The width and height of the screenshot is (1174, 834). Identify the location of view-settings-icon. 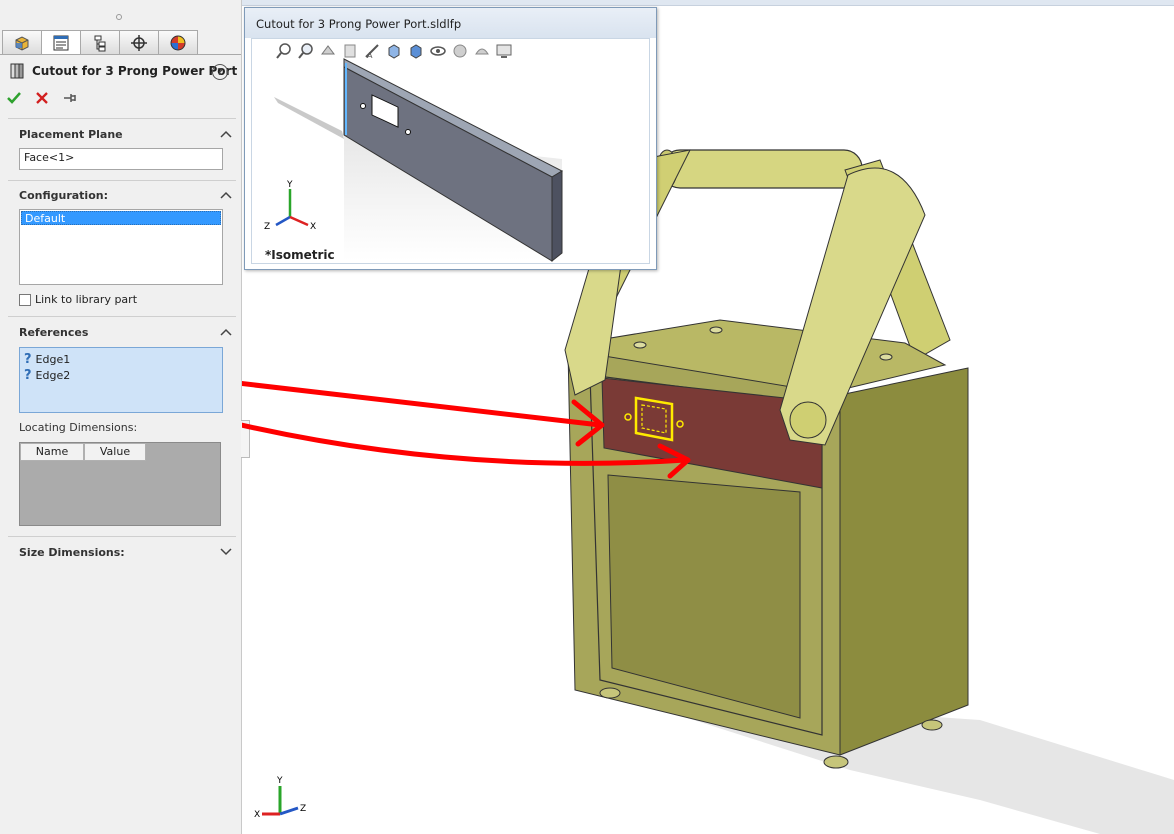
(504, 51).